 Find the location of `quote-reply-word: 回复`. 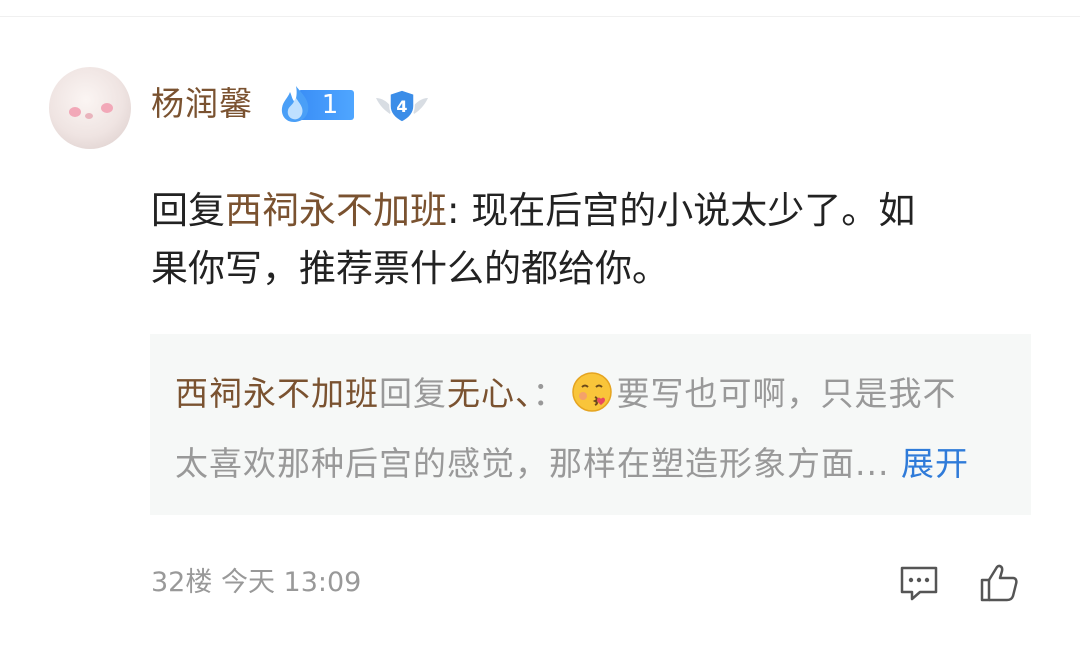

quote-reply-word: 回复 is located at coordinates (413, 393).